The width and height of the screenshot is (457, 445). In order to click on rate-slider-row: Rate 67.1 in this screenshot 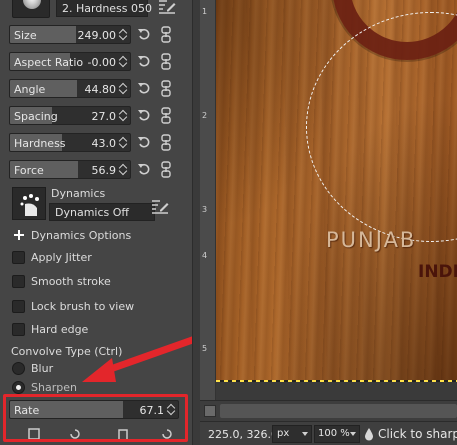, I will do `click(94, 410)`.